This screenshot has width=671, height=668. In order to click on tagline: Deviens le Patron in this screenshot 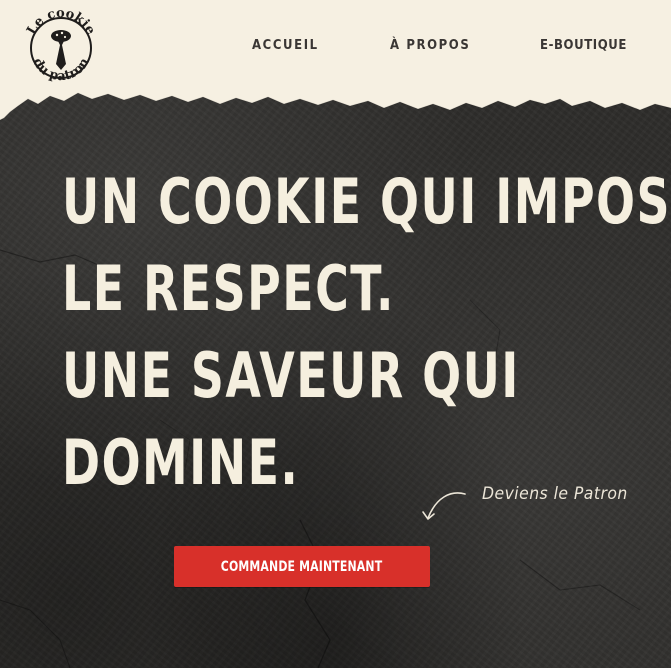, I will do `click(555, 494)`.